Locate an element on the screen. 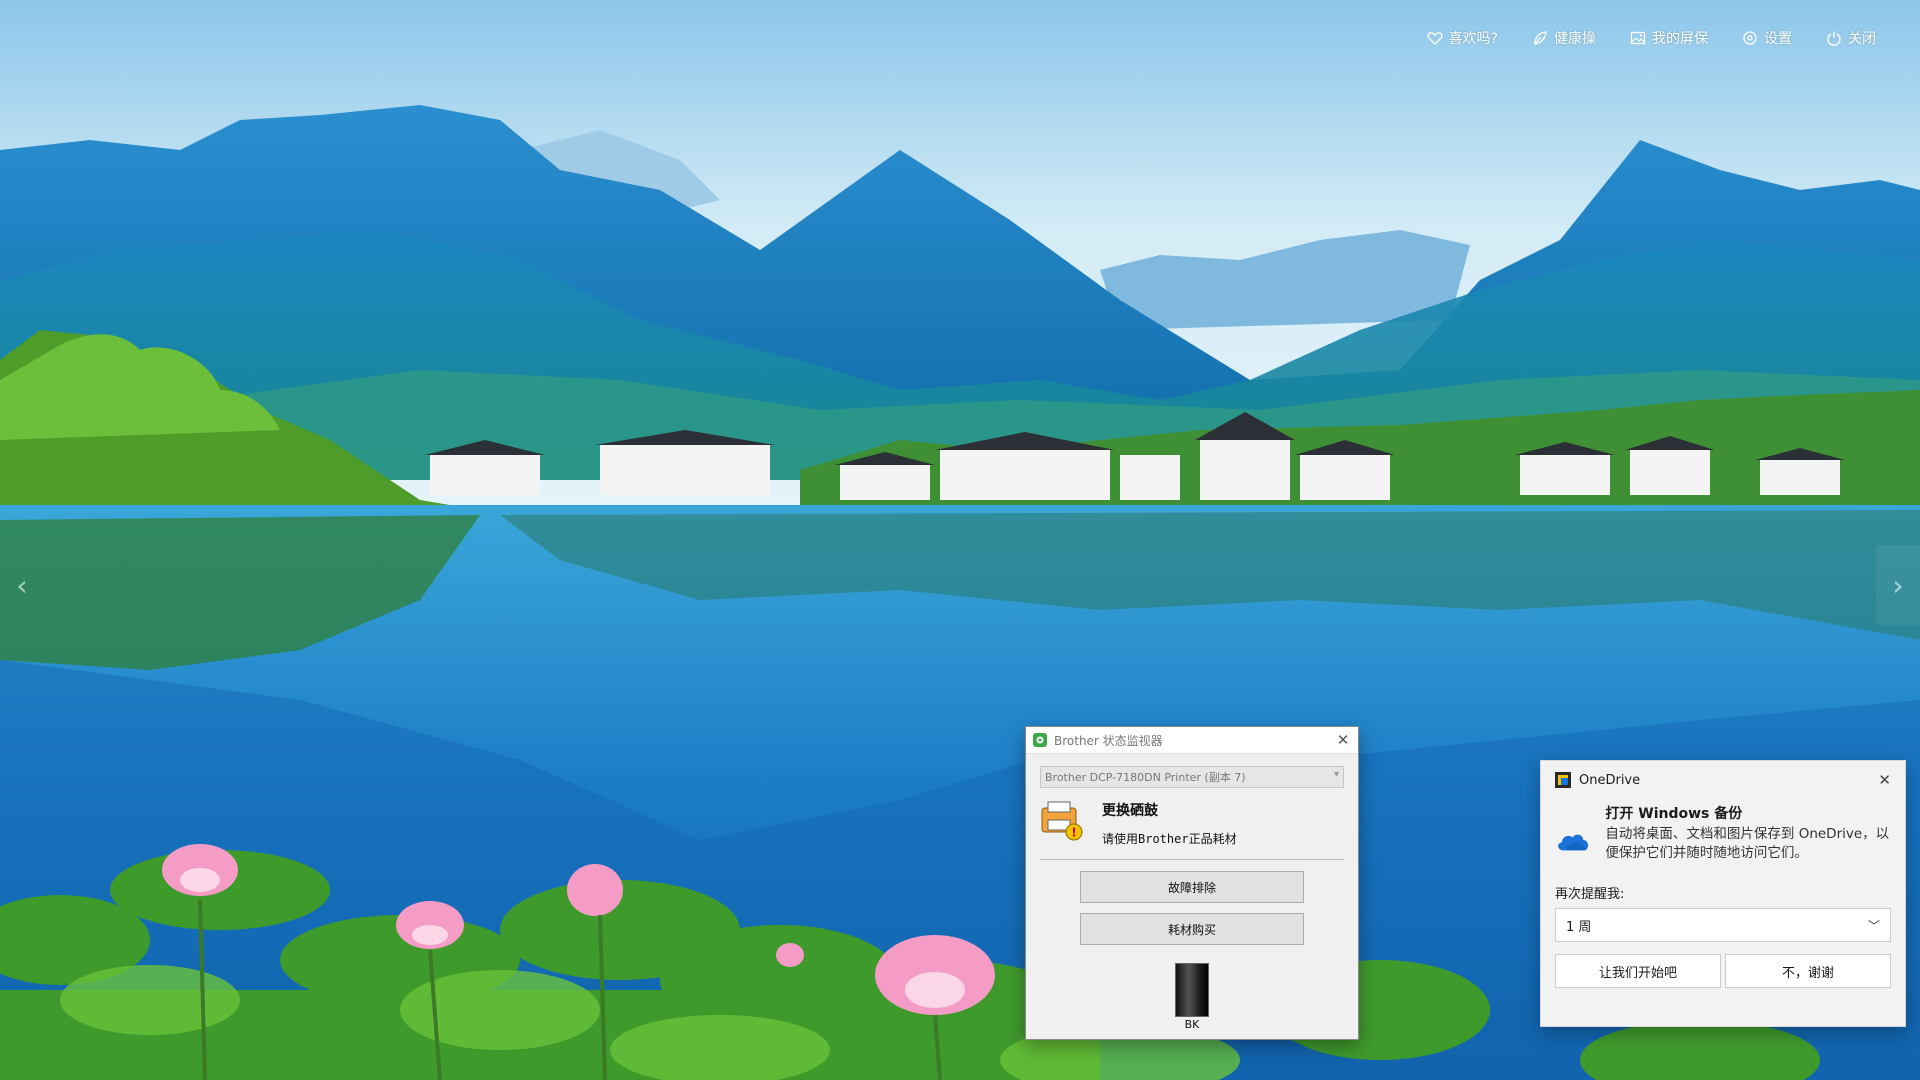  status-area: ! 更换硒鼓 请使用Brother正品耗材 is located at coordinates (1192, 822).